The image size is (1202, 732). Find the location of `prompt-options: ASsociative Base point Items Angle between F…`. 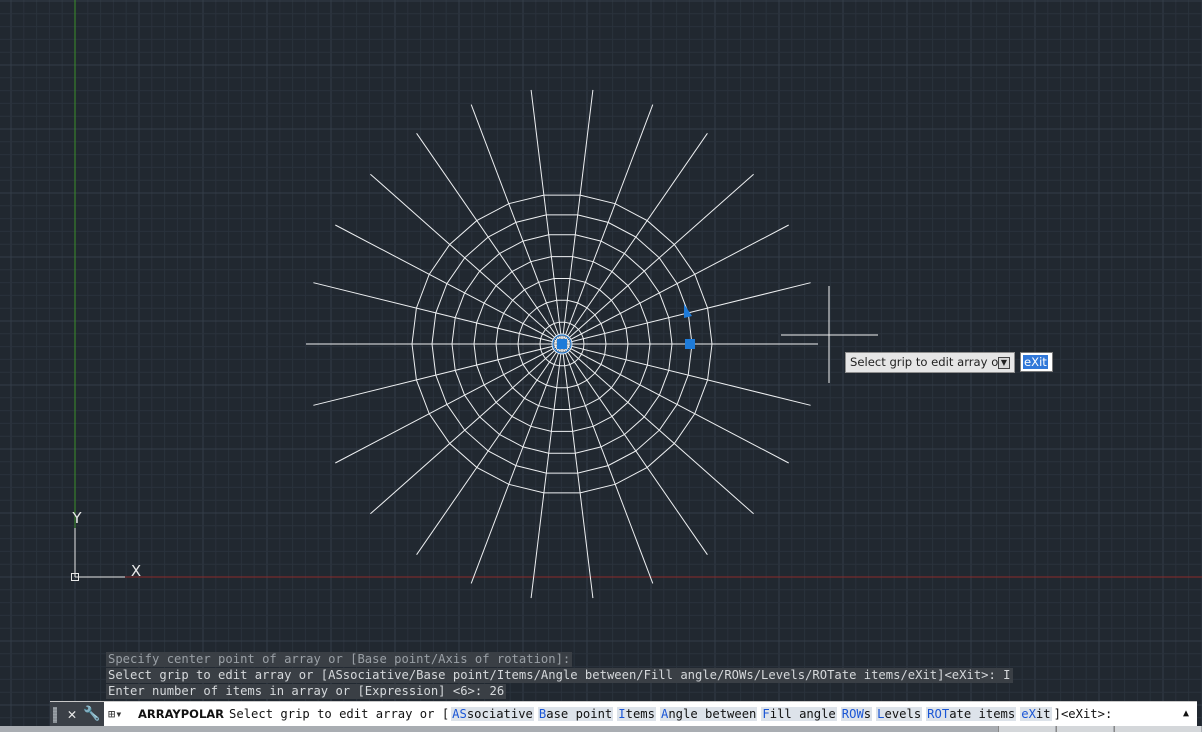

prompt-options: ASsociative Base point Items Angle between F… is located at coordinates (751, 714).